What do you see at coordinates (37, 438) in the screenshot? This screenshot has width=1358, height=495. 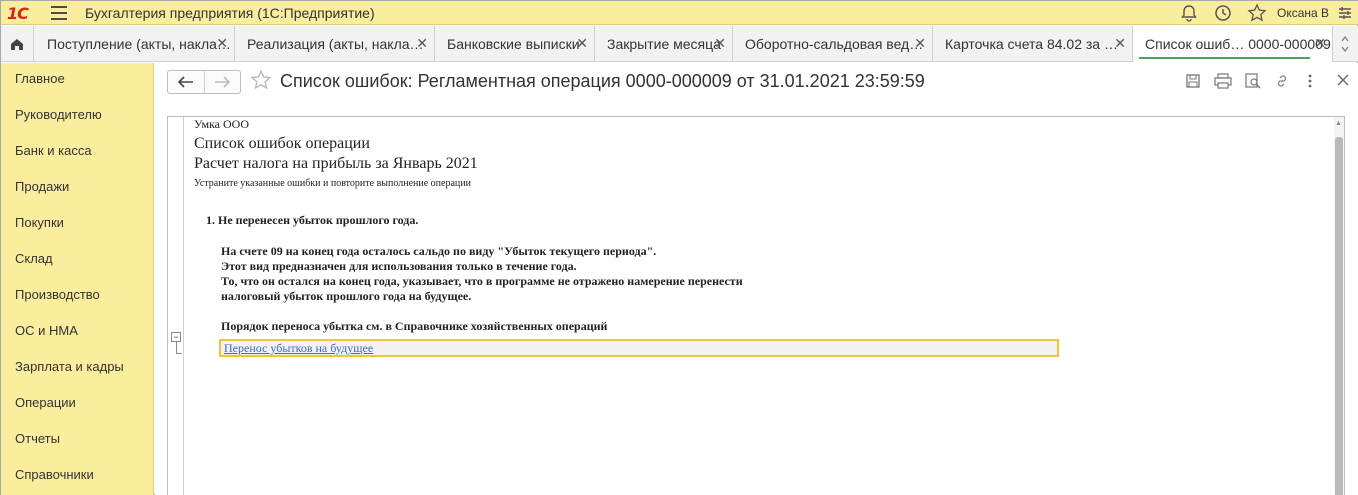 I see `sidebar-item-reports: Отчеты` at bounding box center [37, 438].